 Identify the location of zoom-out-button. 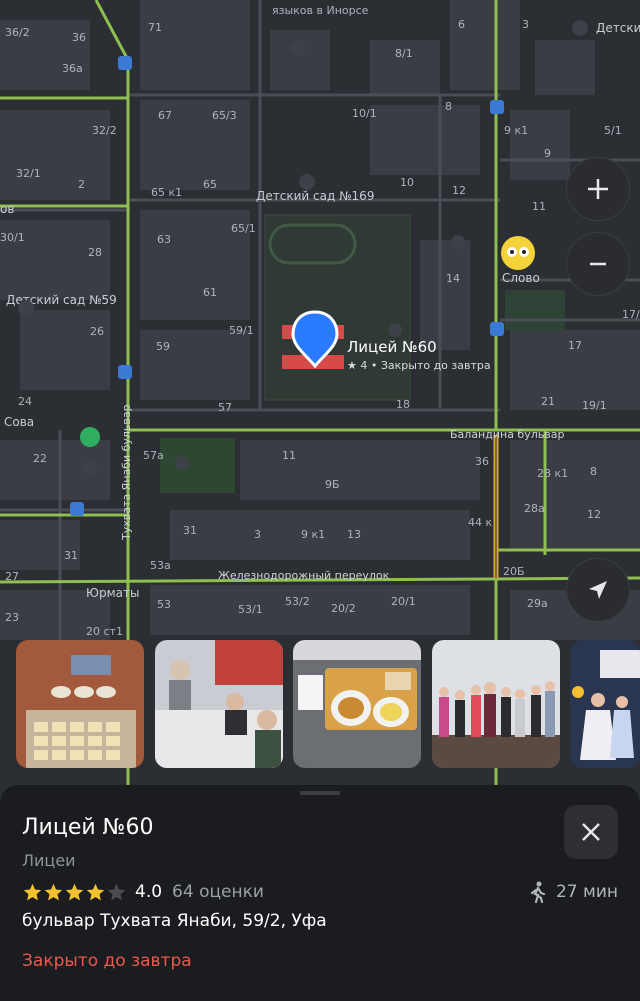
(598, 264).